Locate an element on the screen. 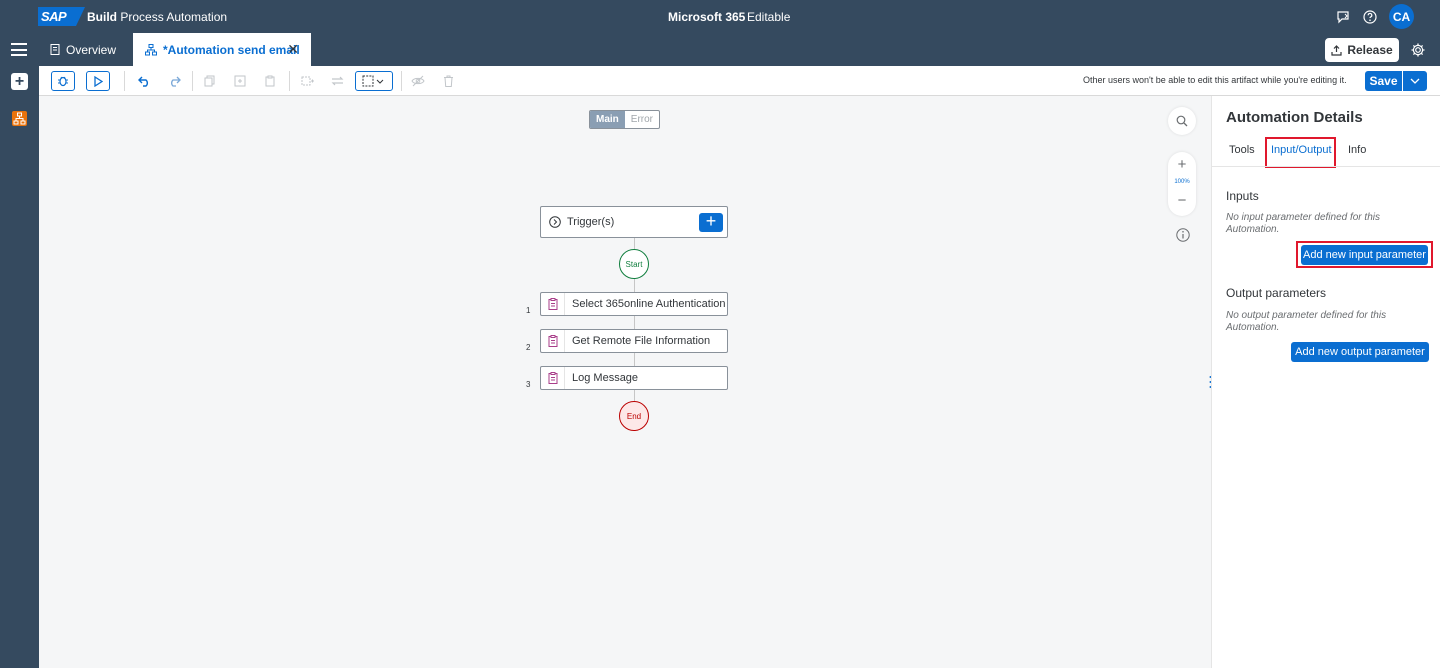 The height and width of the screenshot is (668, 1440). run-button is located at coordinates (98, 81).